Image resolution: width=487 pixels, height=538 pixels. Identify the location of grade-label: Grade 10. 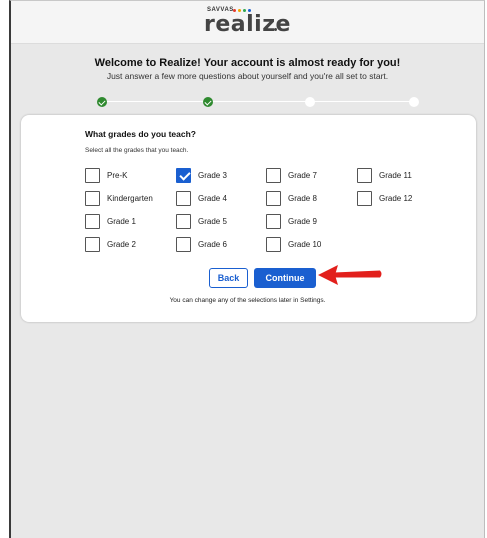
(305, 244).